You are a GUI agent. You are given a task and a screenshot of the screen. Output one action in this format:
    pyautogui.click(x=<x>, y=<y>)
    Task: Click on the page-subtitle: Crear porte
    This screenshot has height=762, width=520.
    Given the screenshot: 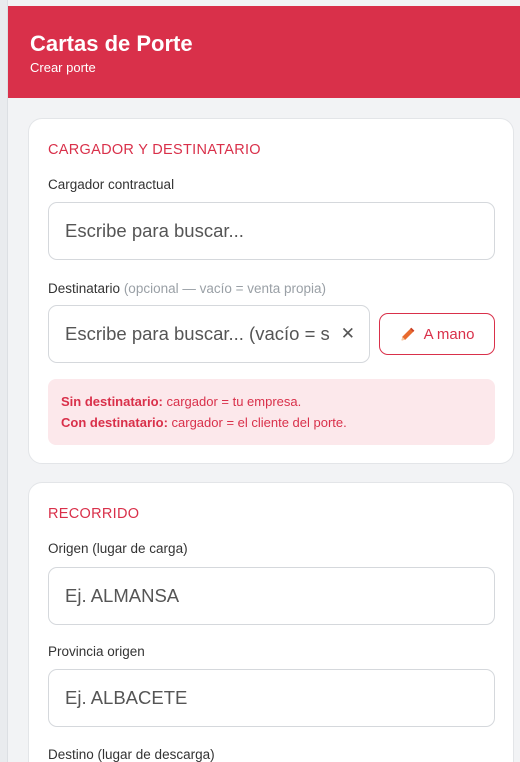 What is the action you would take?
    pyautogui.click(x=63, y=67)
    